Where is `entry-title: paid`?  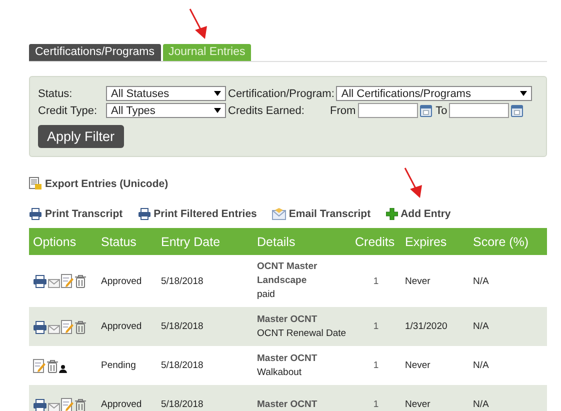 entry-title: paid is located at coordinates (266, 295).